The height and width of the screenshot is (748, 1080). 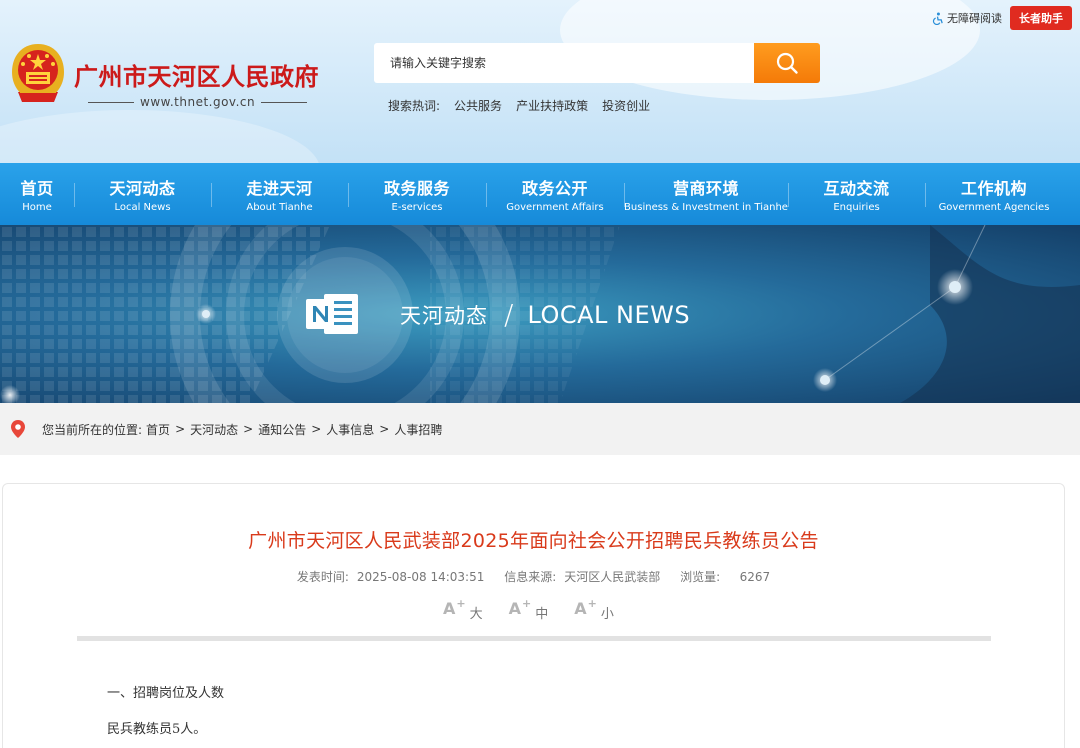 What do you see at coordinates (555, 207) in the screenshot?
I see `nav-item-sublabel: Government Affairs` at bounding box center [555, 207].